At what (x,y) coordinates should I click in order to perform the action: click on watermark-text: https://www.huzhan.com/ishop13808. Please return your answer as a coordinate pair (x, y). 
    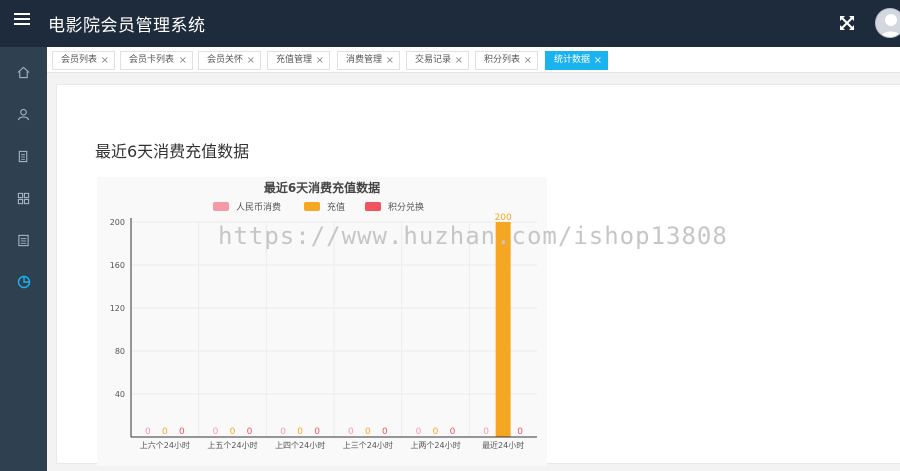
    Looking at the image, I should click on (473, 236).